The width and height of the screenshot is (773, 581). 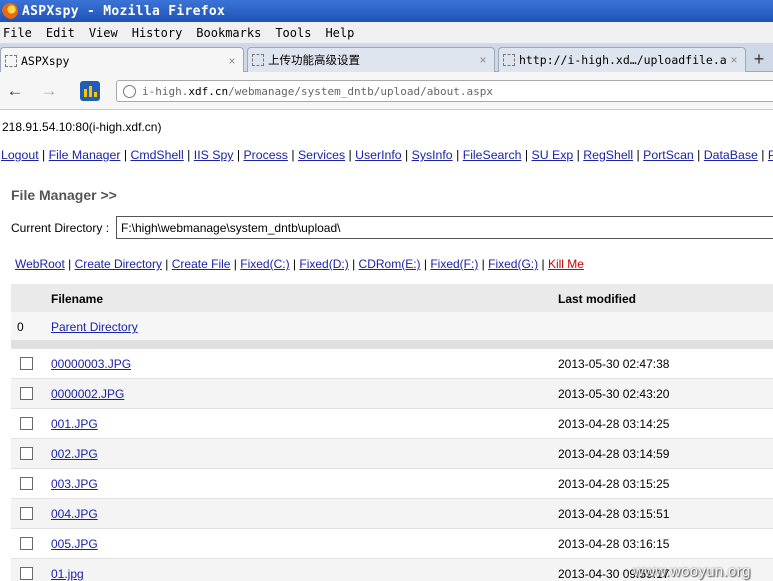 I want to click on globe-icon, so click(x=129, y=91).